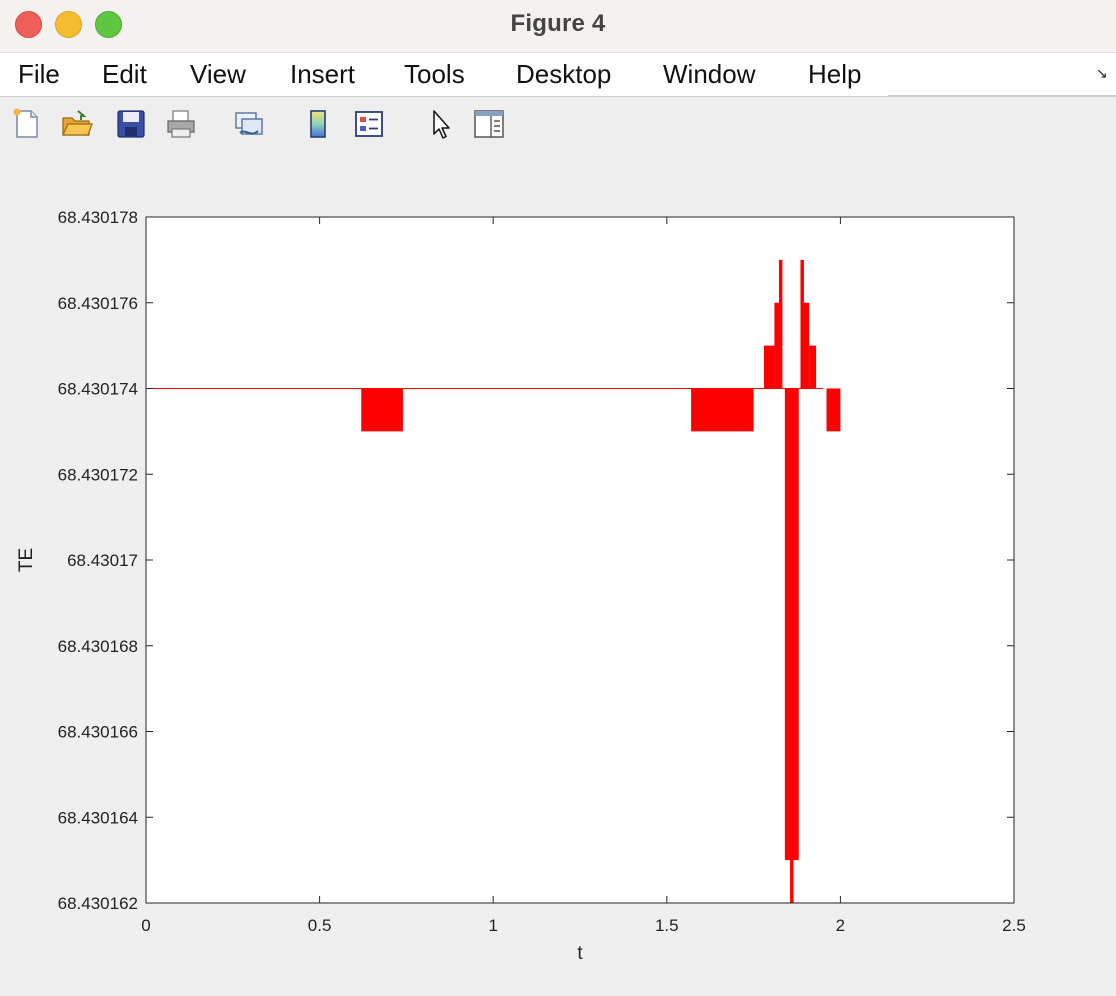 The height and width of the screenshot is (996, 1116). I want to click on x-tick-label: 0.5, so click(320, 925).